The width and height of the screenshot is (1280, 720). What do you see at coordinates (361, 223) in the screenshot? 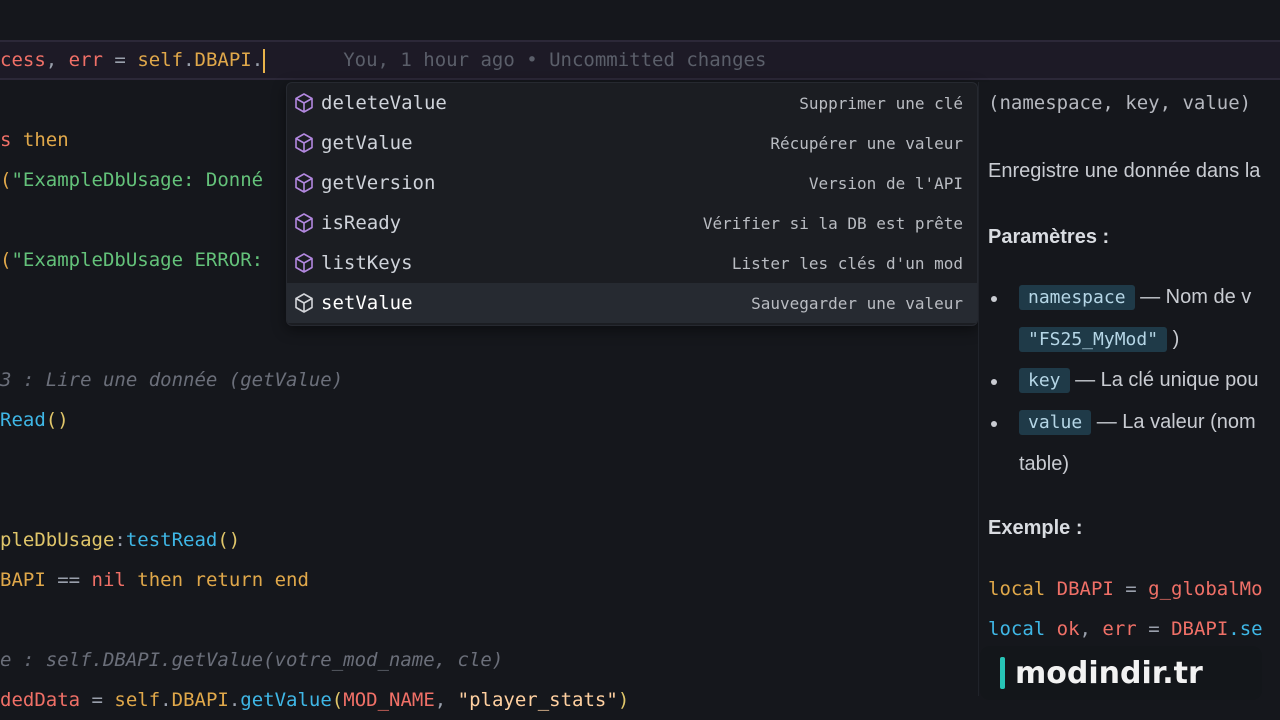
I see `suggestion-label: isReady` at bounding box center [361, 223].